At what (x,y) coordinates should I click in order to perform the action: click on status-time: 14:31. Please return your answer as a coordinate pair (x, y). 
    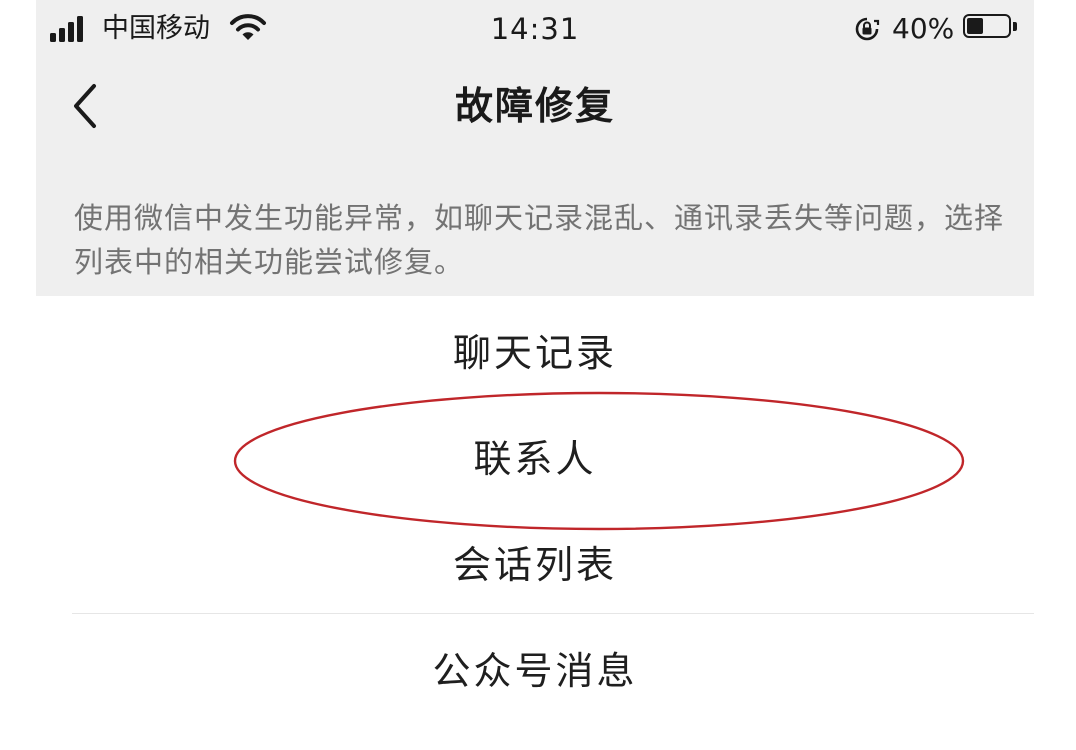
    Looking at the image, I should click on (535, 29).